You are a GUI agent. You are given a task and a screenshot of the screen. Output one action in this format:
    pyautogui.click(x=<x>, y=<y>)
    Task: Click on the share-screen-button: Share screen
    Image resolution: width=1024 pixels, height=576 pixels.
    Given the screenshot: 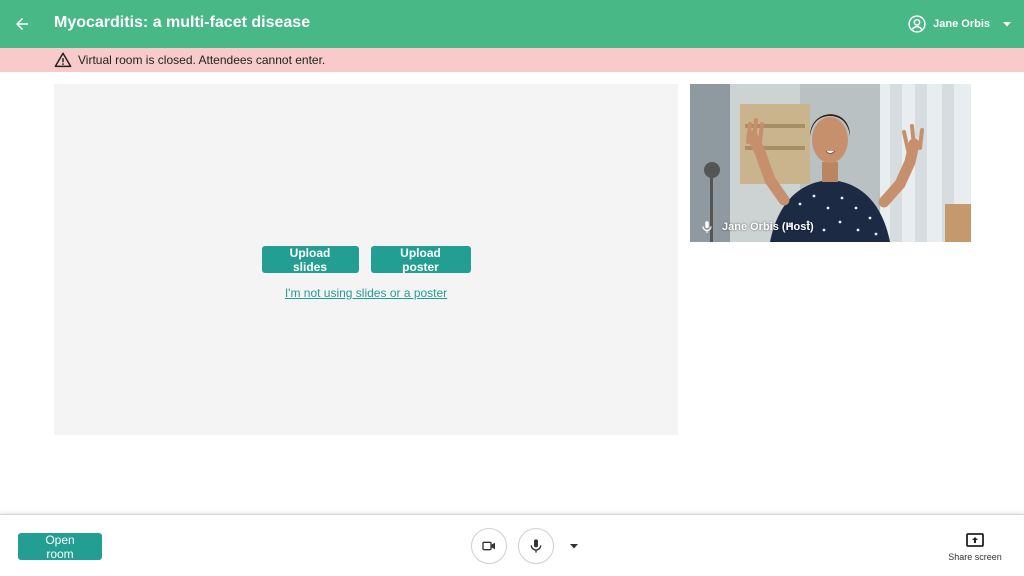 What is the action you would take?
    pyautogui.click(x=975, y=547)
    